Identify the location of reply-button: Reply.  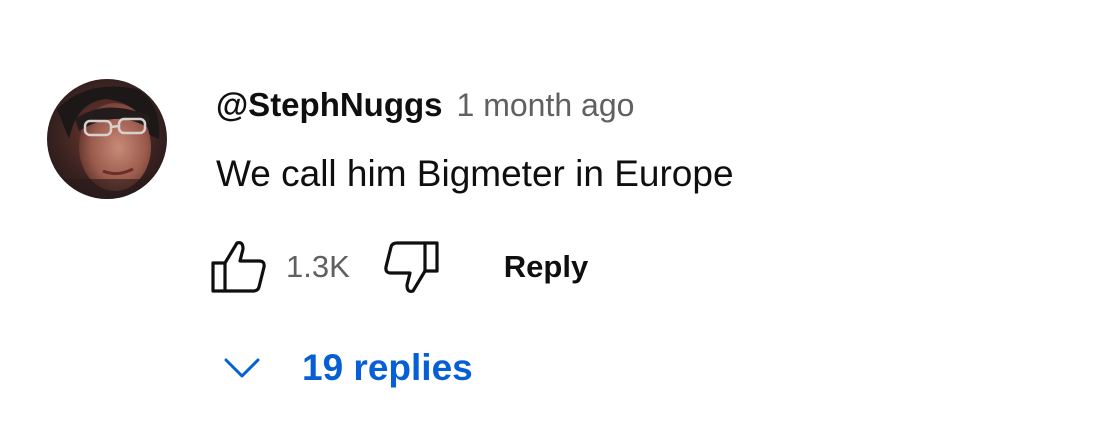
(546, 267).